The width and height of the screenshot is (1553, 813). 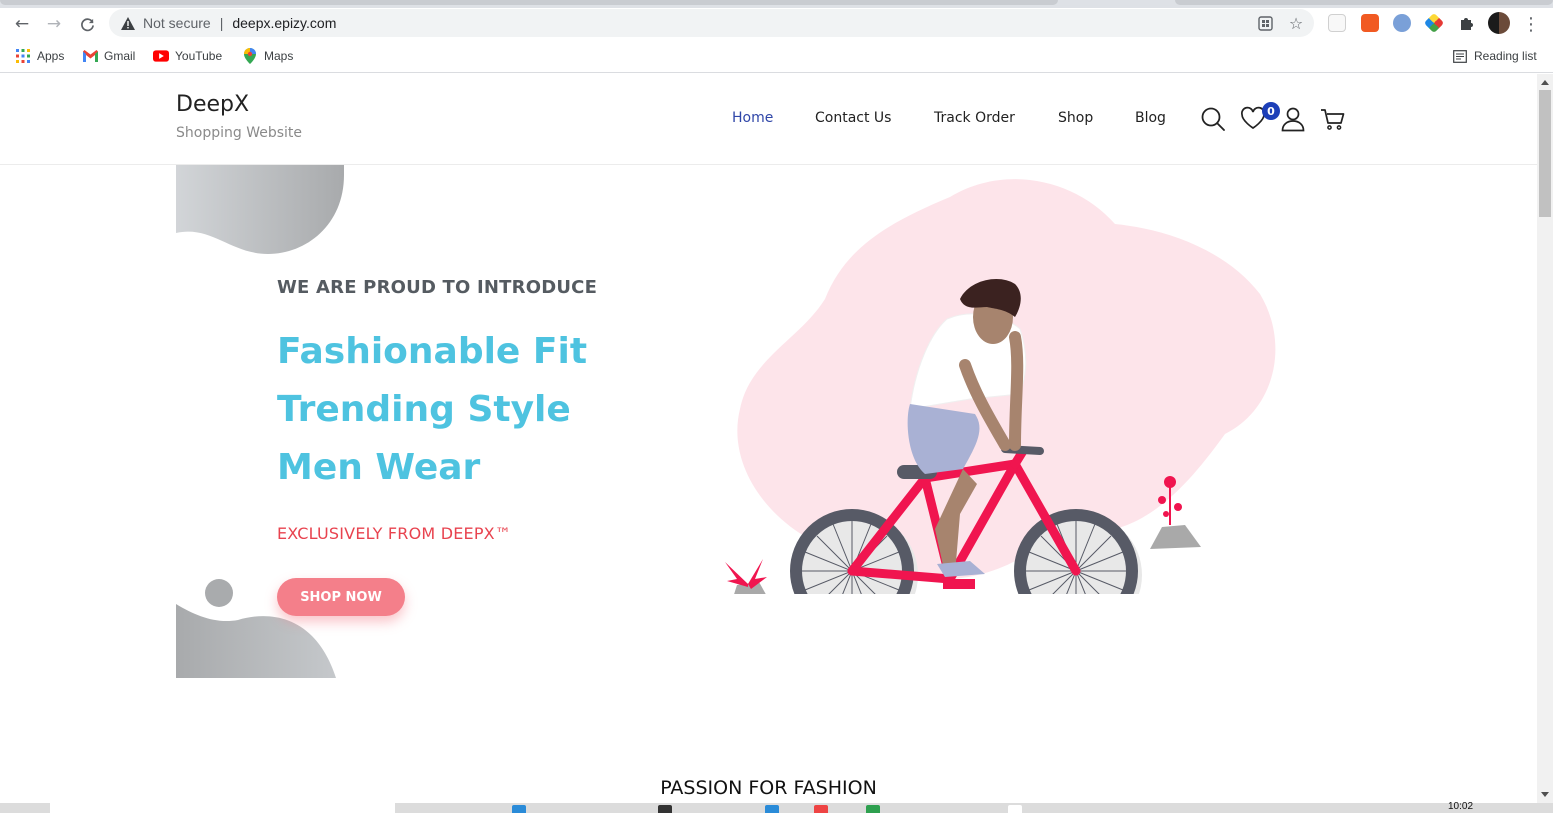 What do you see at coordinates (776, 56) in the screenshot?
I see `bookmarks-bar: Apps Gmail YouTube Maps Reading list` at bounding box center [776, 56].